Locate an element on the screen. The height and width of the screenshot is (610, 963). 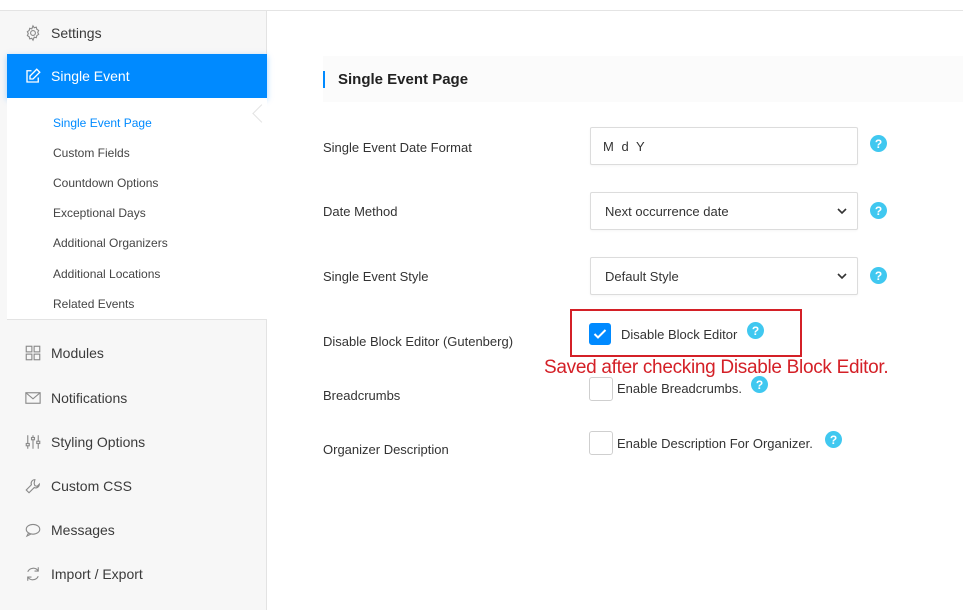
date-method-value: Next occurrence date is located at coordinates (667, 211).